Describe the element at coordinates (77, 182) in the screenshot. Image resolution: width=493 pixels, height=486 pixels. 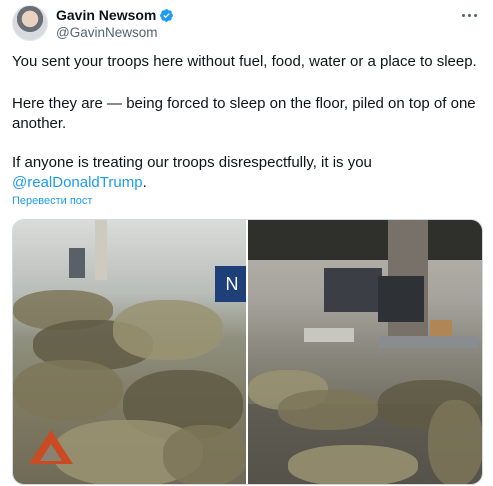
I see `mention-link: @realDonaldTrump` at that location.